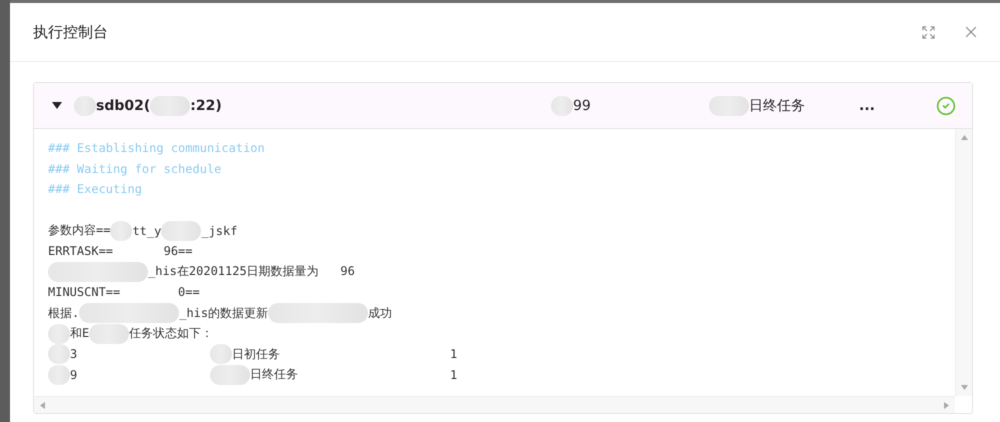  I want to click on log-text: ### Waiting for schedule, so click(135, 169).